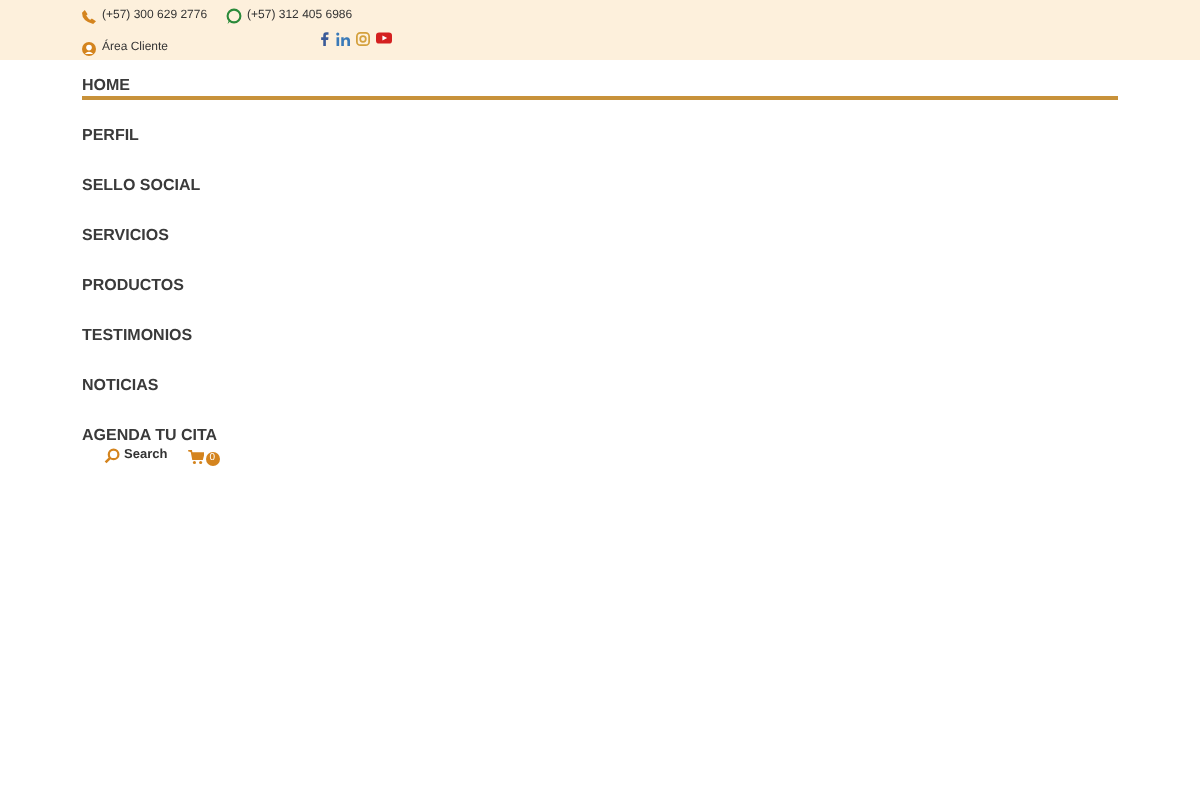  Describe the element at coordinates (343, 38) in the screenshot. I see `linkedin-icon` at that location.